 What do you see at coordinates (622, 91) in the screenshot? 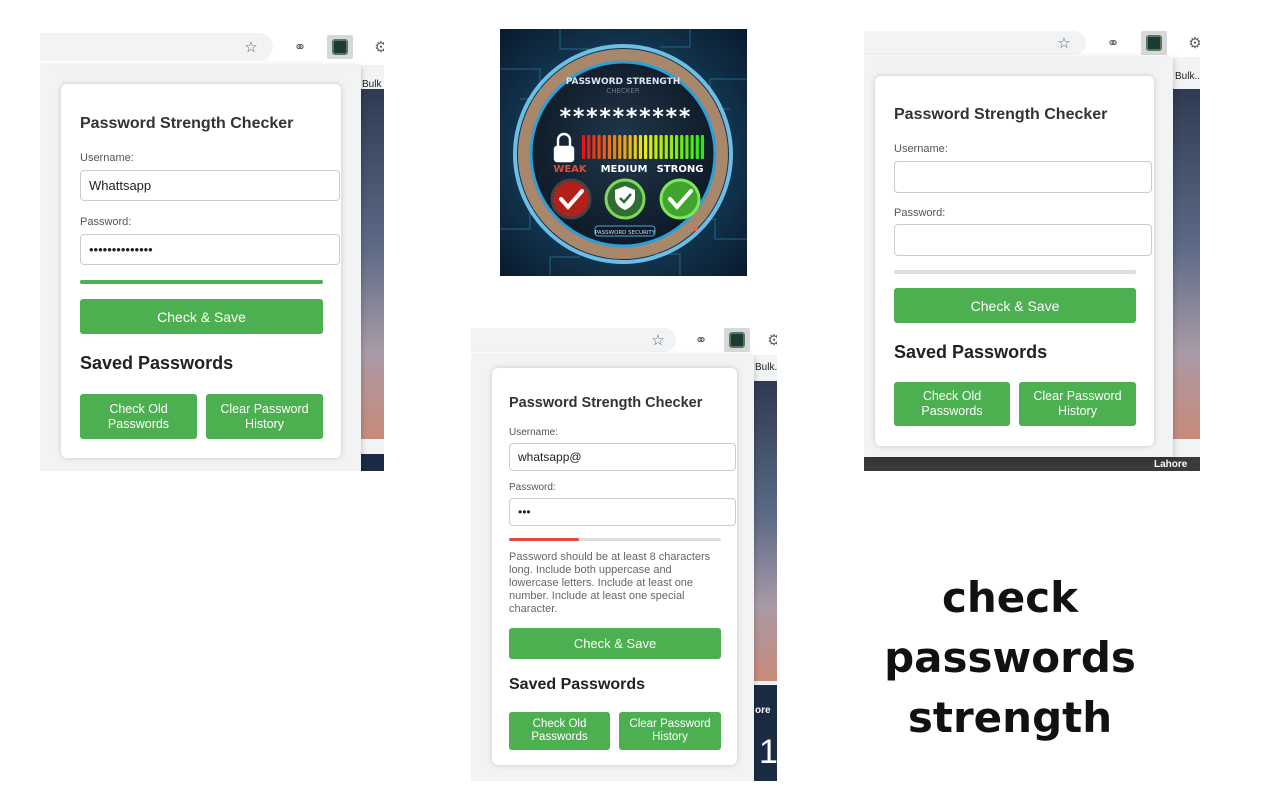
I see `art-subtitle: CHECKER` at bounding box center [622, 91].